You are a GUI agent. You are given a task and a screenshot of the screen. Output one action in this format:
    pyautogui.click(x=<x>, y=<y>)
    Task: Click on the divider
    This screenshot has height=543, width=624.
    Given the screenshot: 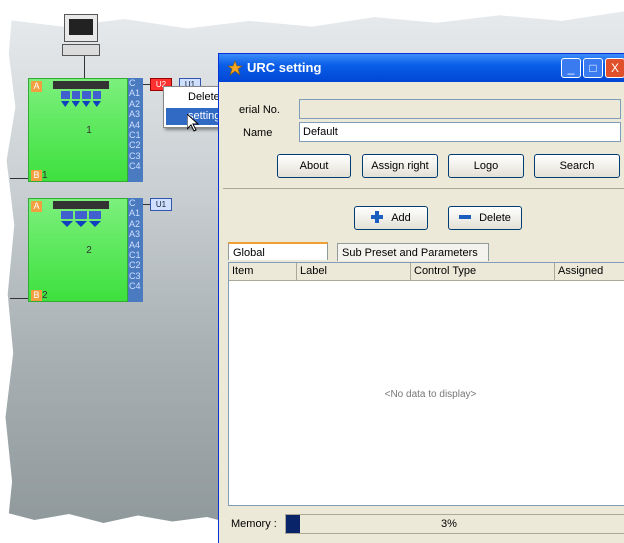 What is the action you would take?
    pyautogui.click(x=423, y=188)
    